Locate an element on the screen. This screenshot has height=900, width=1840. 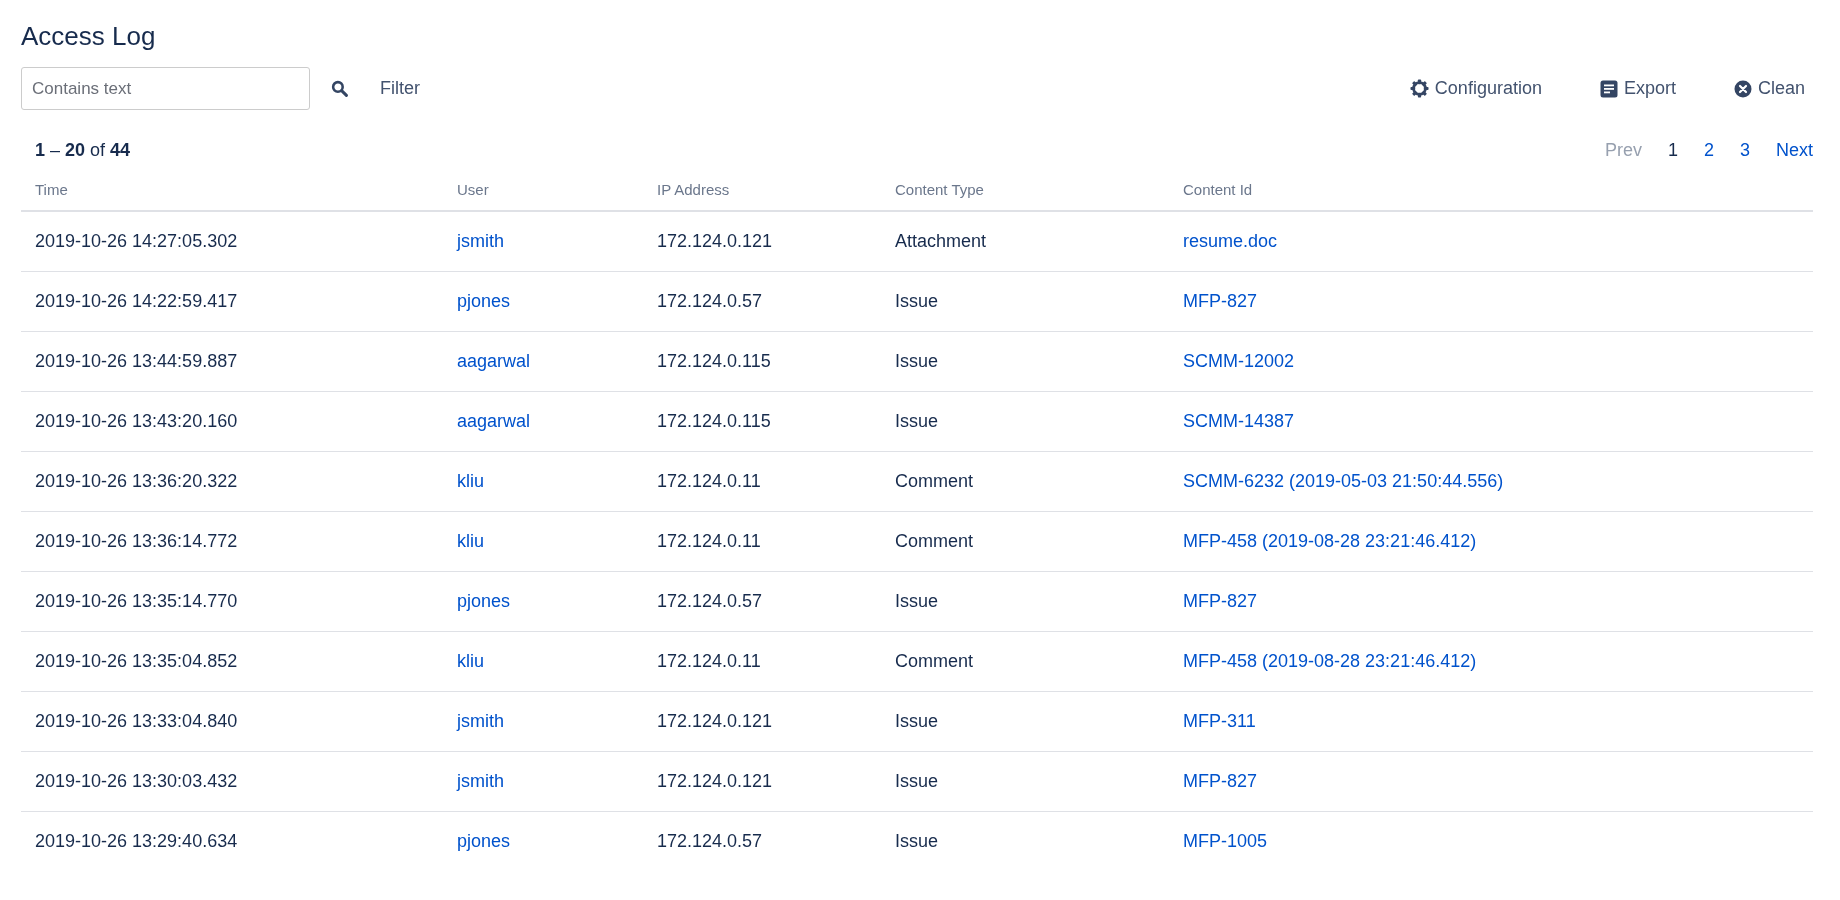
gear-icon is located at coordinates (1419, 88).